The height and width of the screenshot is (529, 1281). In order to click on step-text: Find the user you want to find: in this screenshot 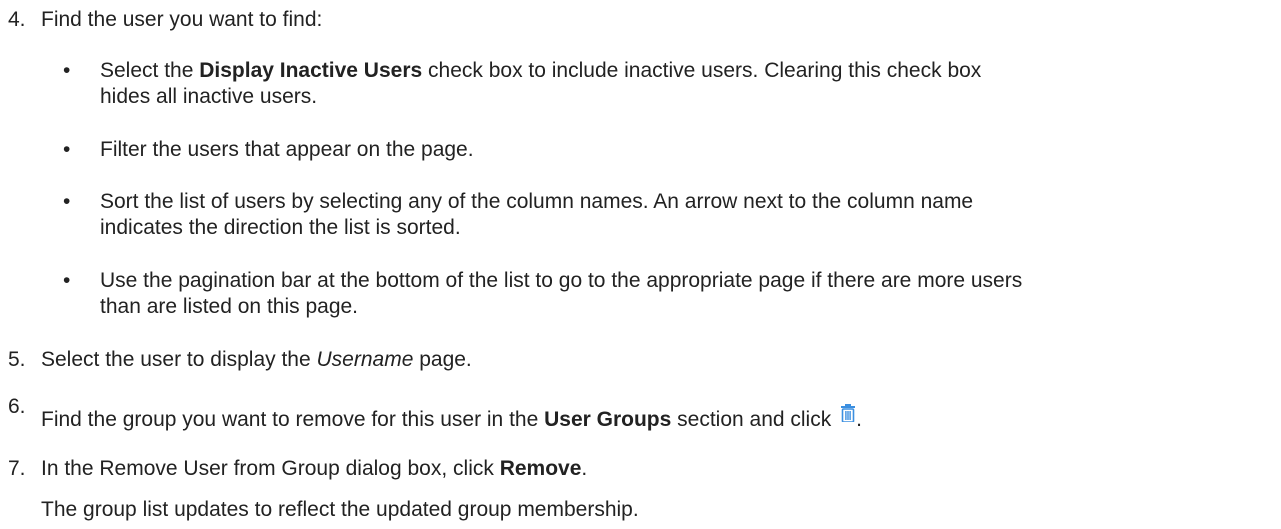, I will do `click(182, 19)`.